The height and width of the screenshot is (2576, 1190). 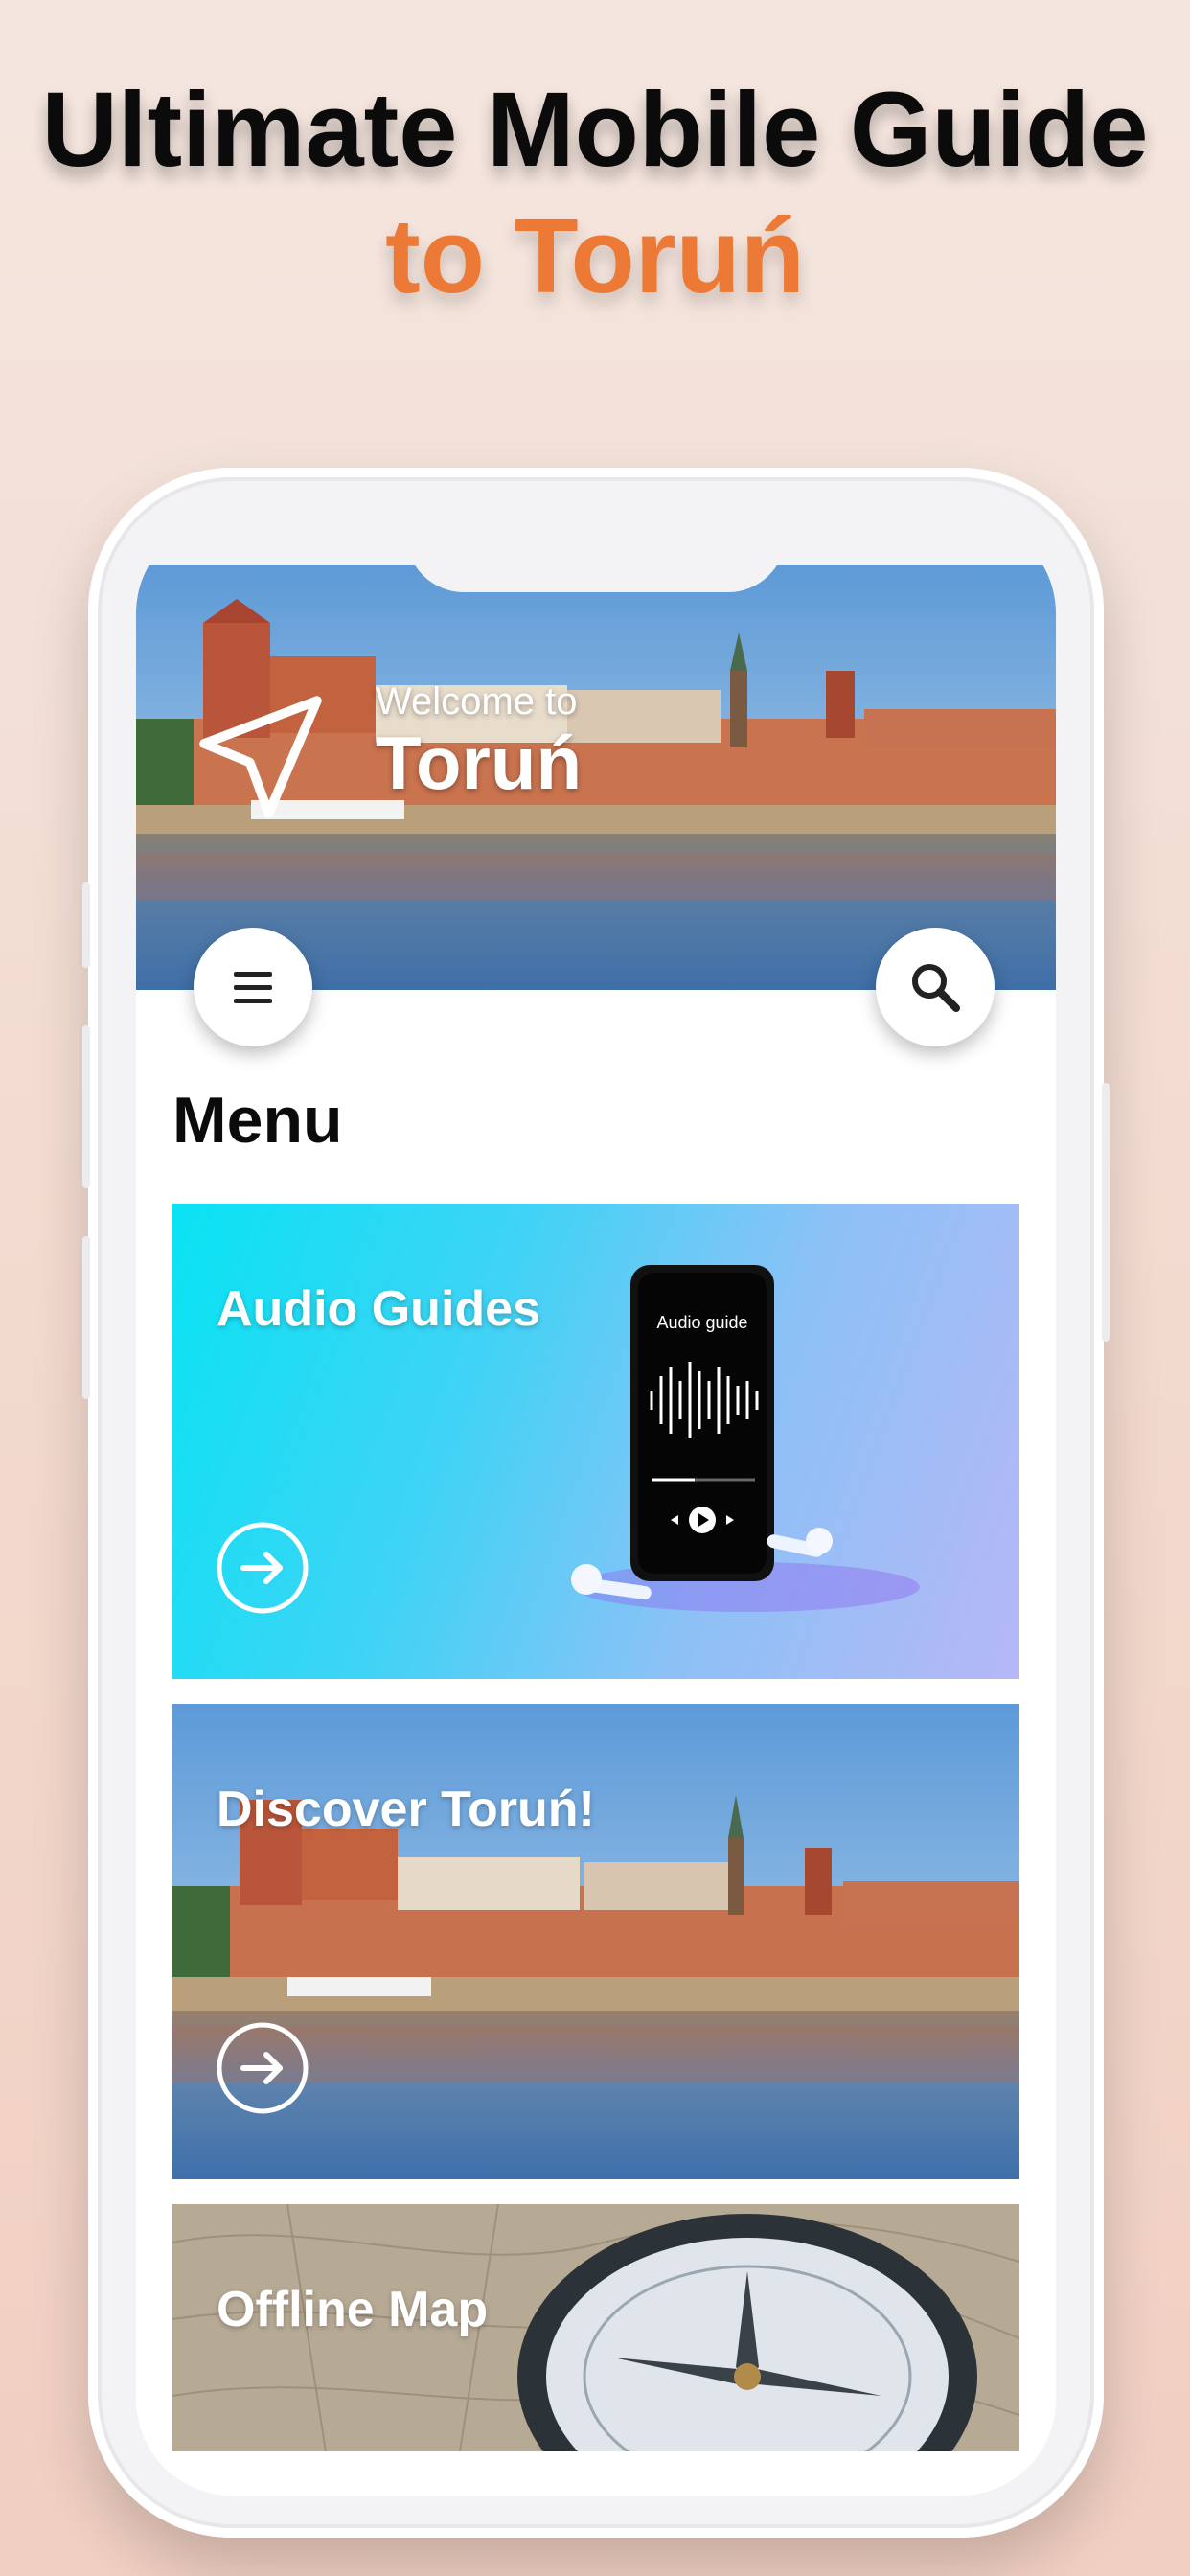 I want to click on hero-banner: Welcome to Toruń, so click(x=596, y=777).